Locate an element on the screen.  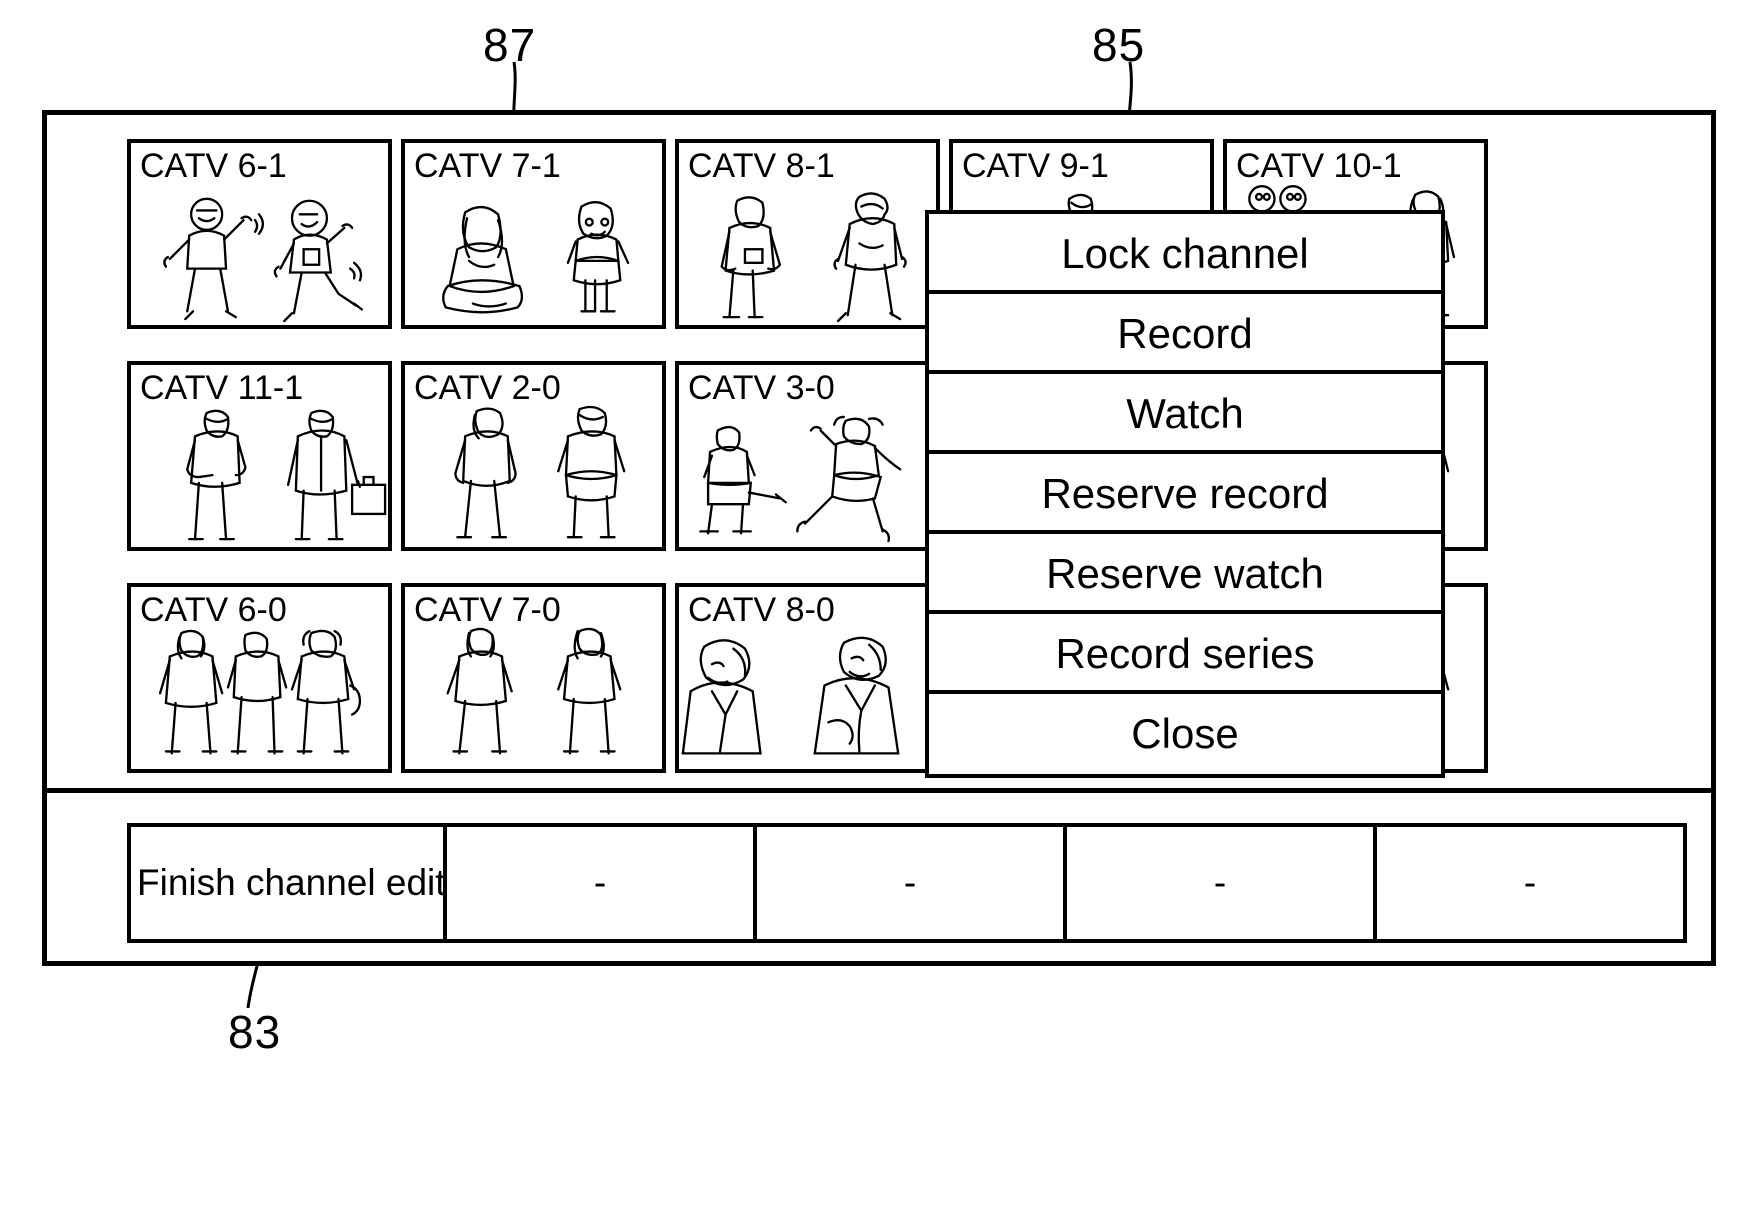
channel-cell: CATV 8-1 is located at coordinates (807, 234).